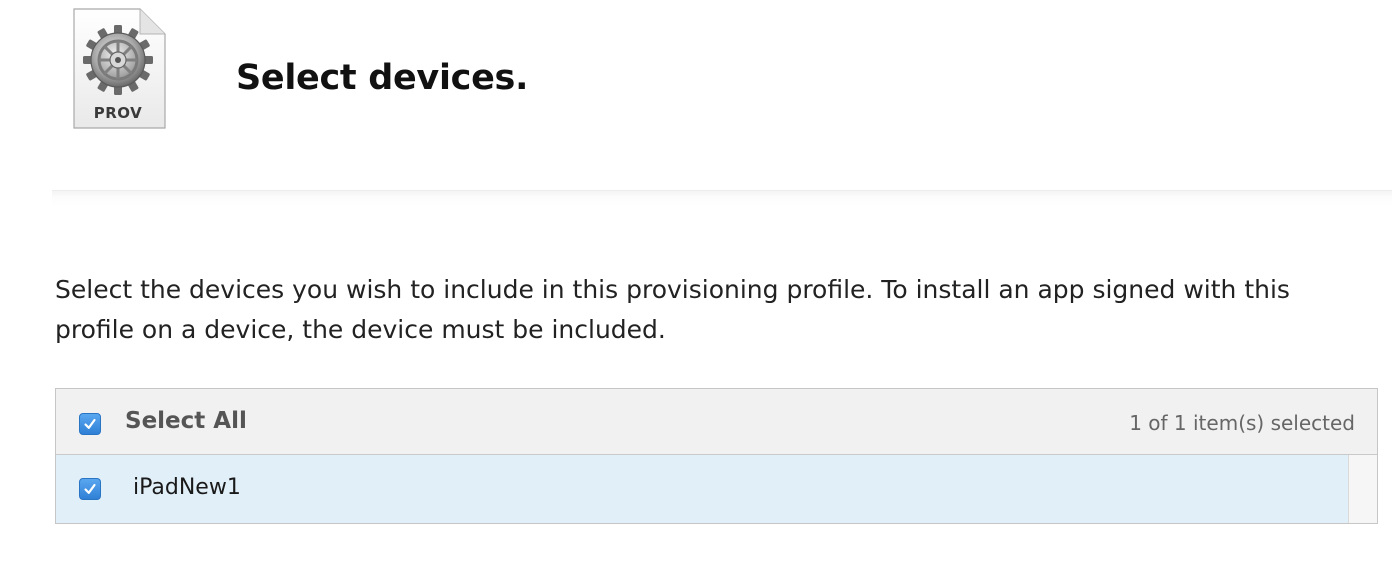  I want to click on select-all-label: Select All, so click(186, 421).